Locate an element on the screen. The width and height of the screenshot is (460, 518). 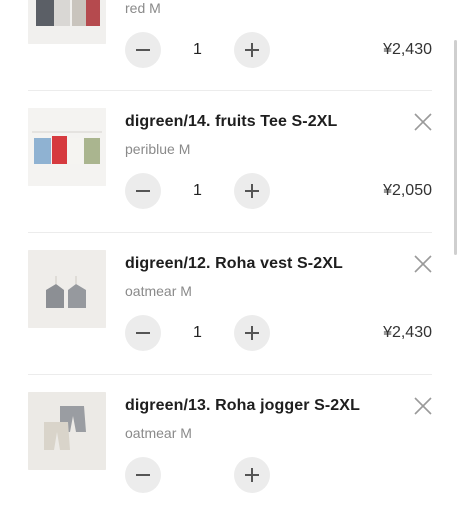
product-variant: periblue M is located at coordinates (158, 149).